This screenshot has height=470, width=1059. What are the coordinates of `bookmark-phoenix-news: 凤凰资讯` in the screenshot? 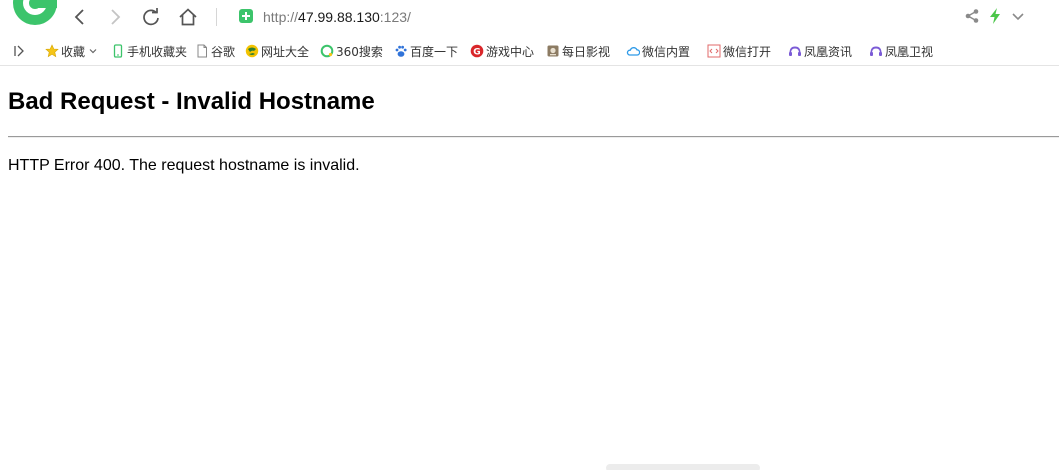 It's located at (820, 51).